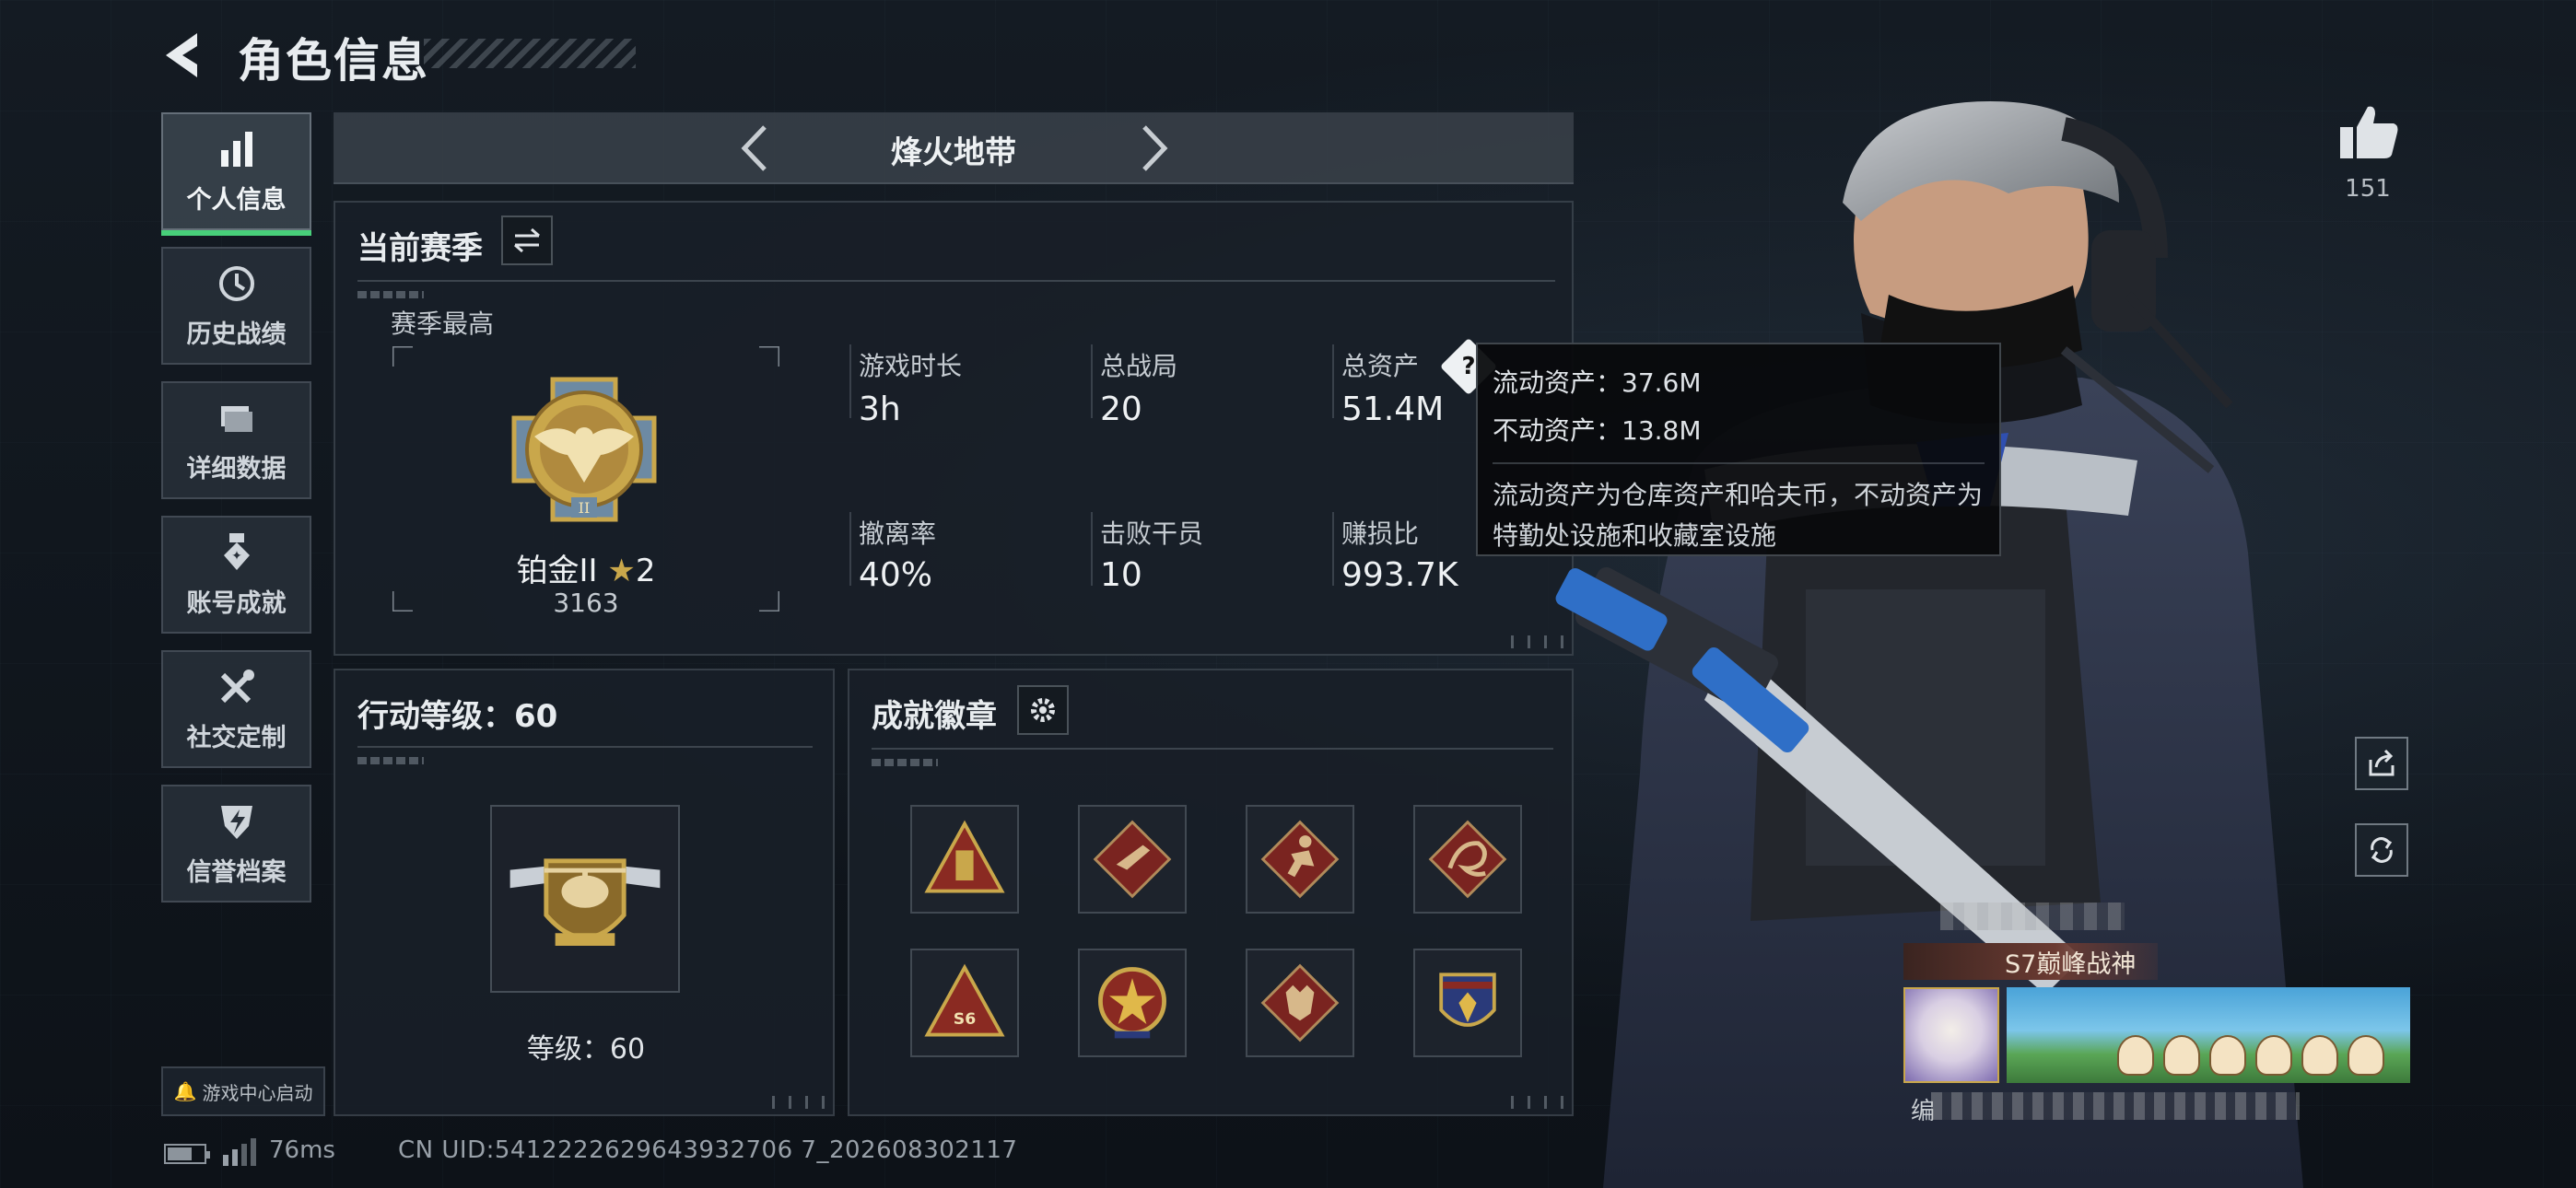 Image resolution: width=2576 pixels, height=1188 pixels. I want to click on sidebar-item-details: 详细数据, so click(236, 440).